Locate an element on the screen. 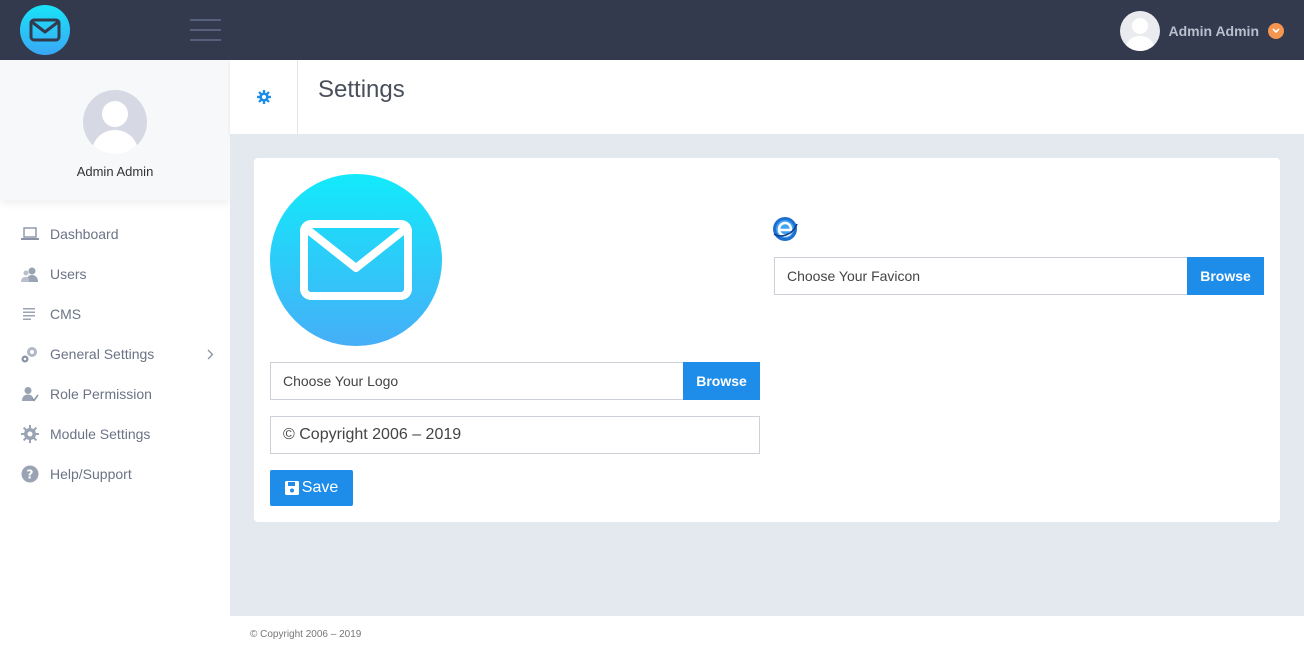  header-icon-box is located at coordinates (264, 97).